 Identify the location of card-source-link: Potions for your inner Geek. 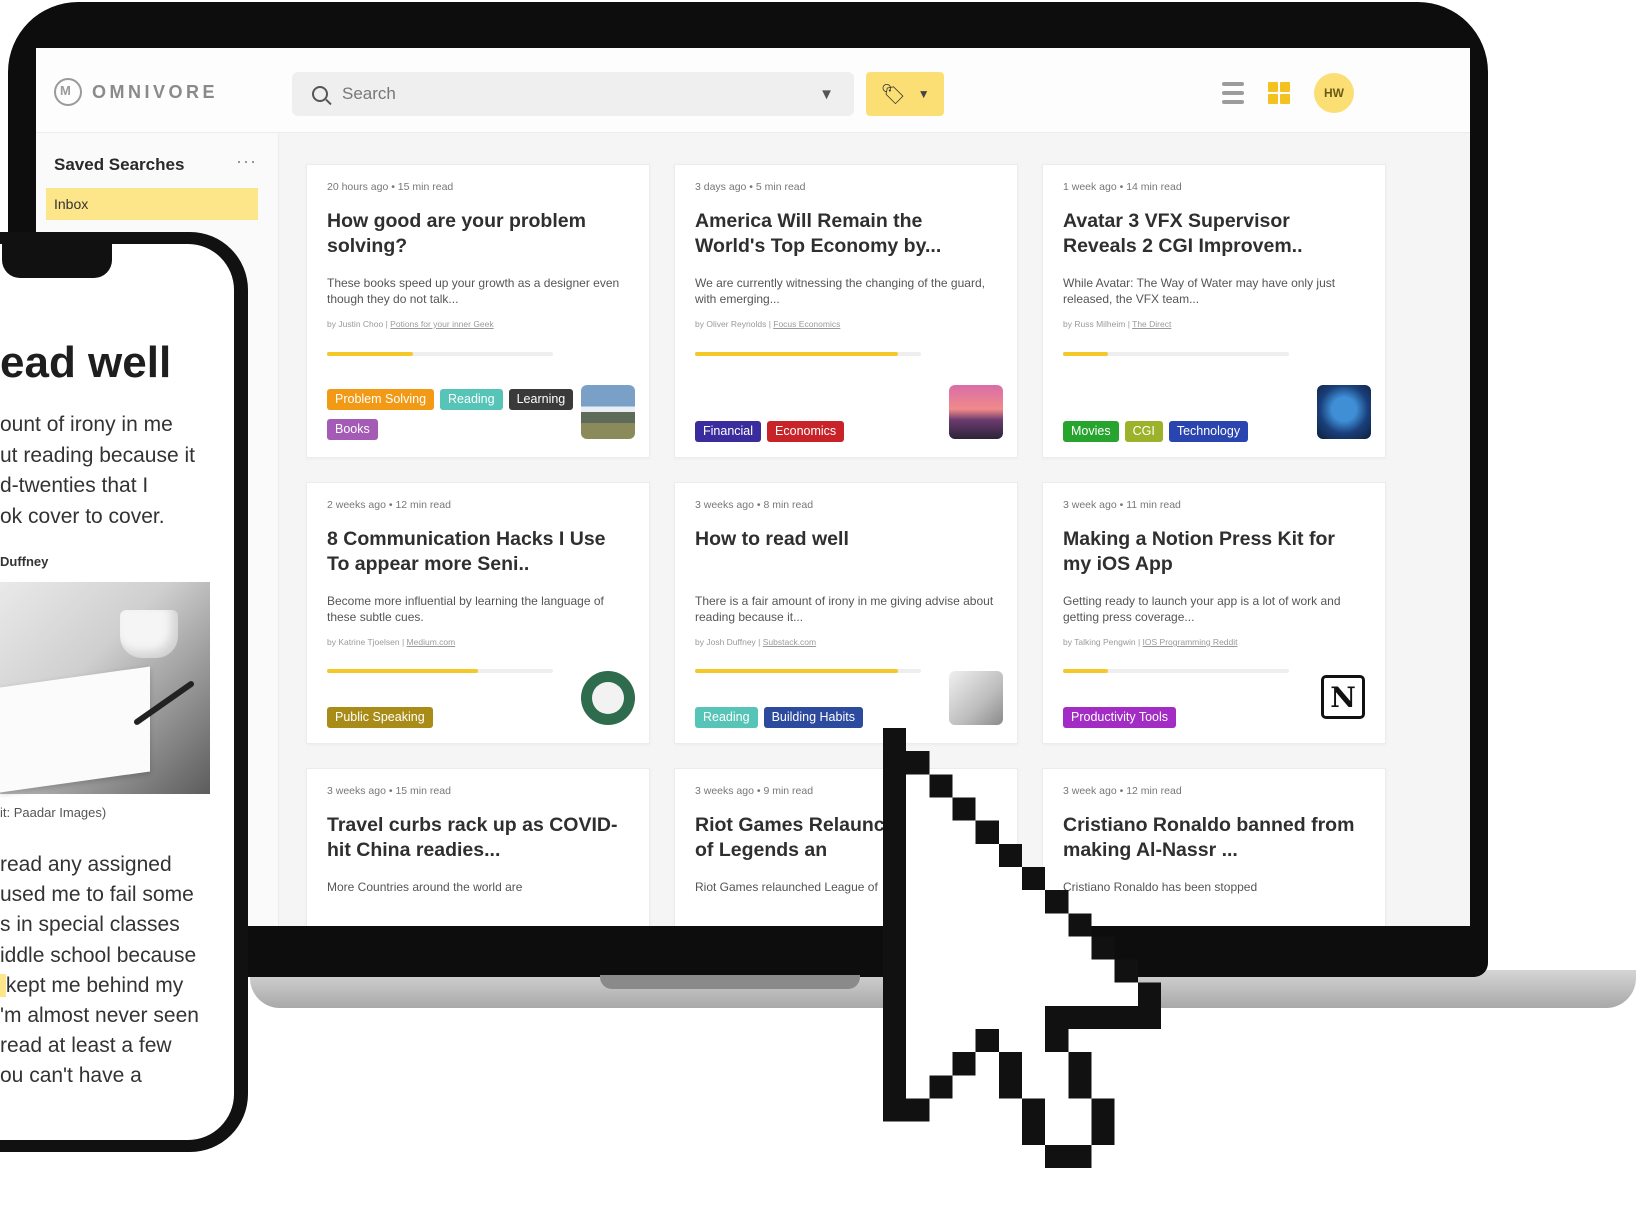
(441, 324).